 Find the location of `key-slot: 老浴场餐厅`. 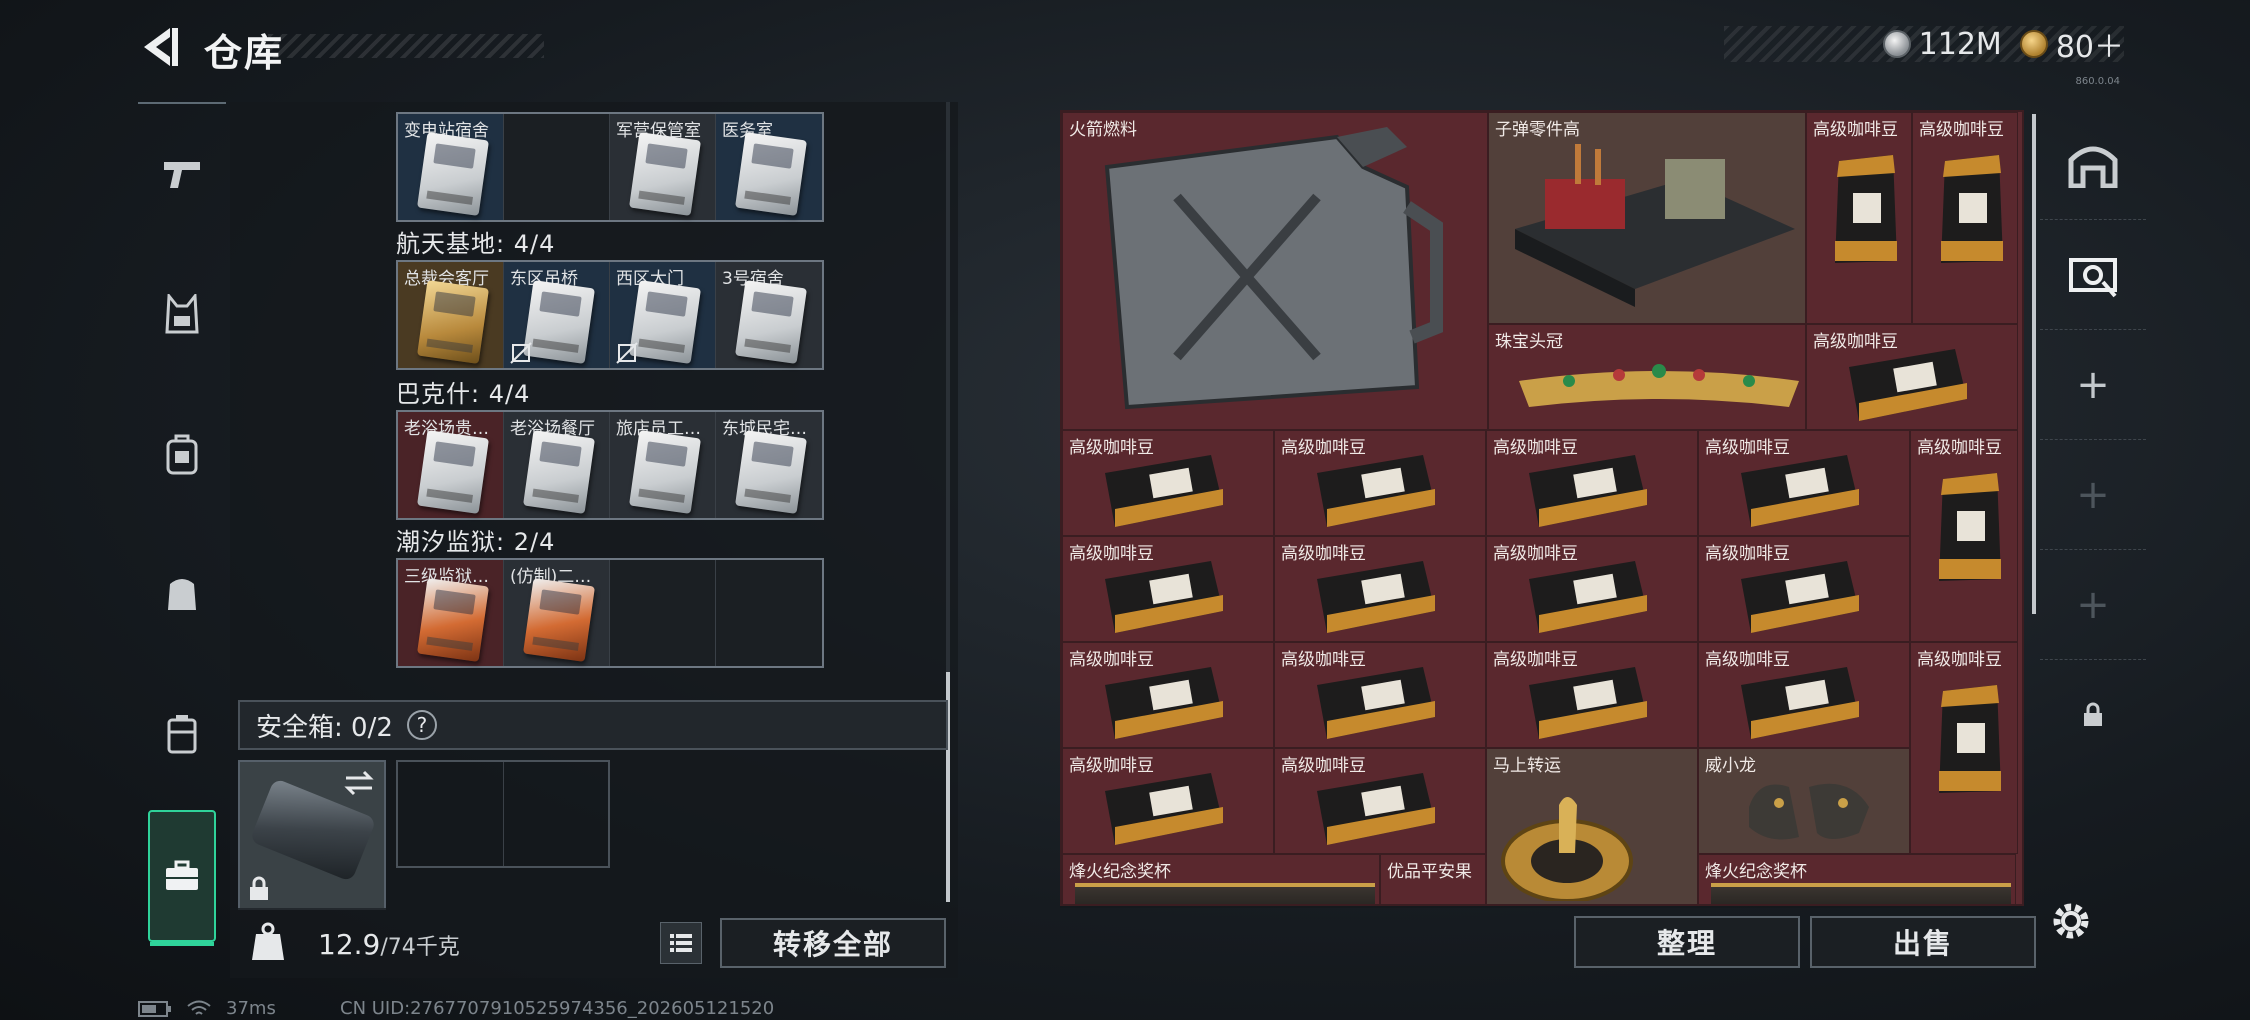

key-slot: 老浴场餐厅 is located at coordinates (557, 465).